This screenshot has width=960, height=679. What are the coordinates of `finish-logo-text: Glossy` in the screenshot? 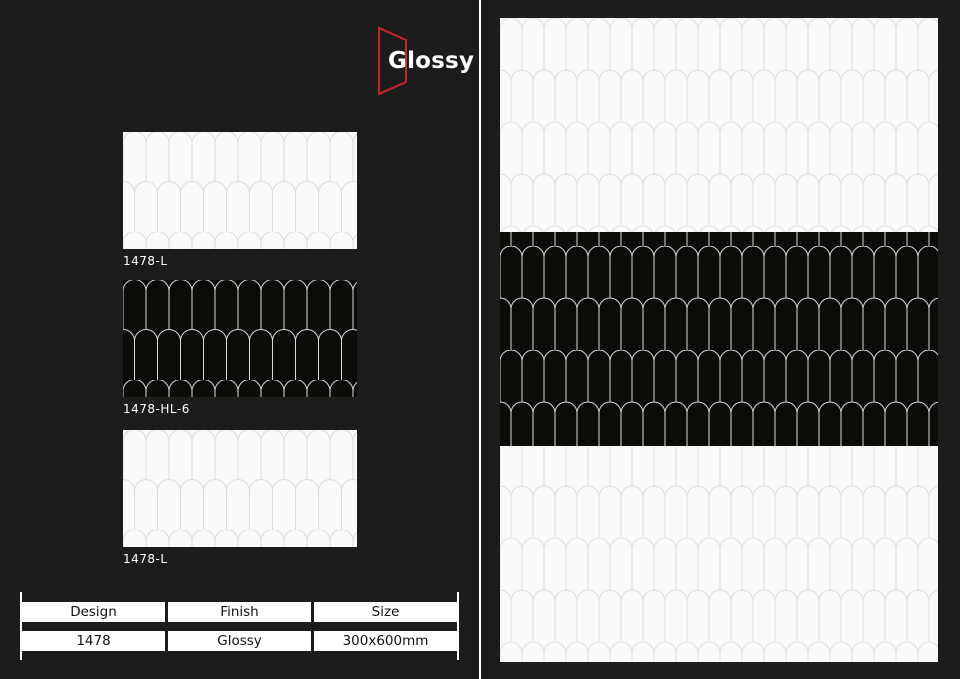 It's located at (431, 61).